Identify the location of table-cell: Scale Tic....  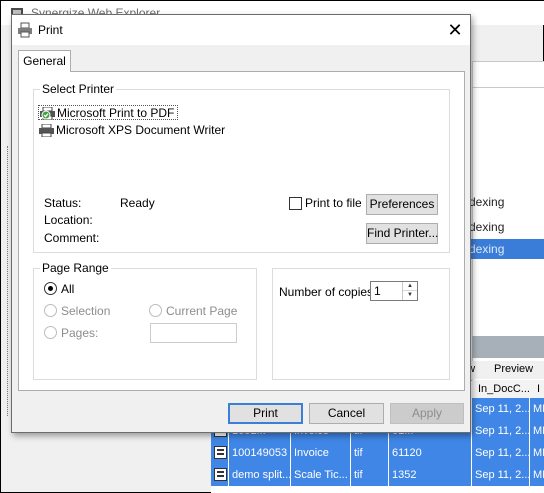
(321, 475).